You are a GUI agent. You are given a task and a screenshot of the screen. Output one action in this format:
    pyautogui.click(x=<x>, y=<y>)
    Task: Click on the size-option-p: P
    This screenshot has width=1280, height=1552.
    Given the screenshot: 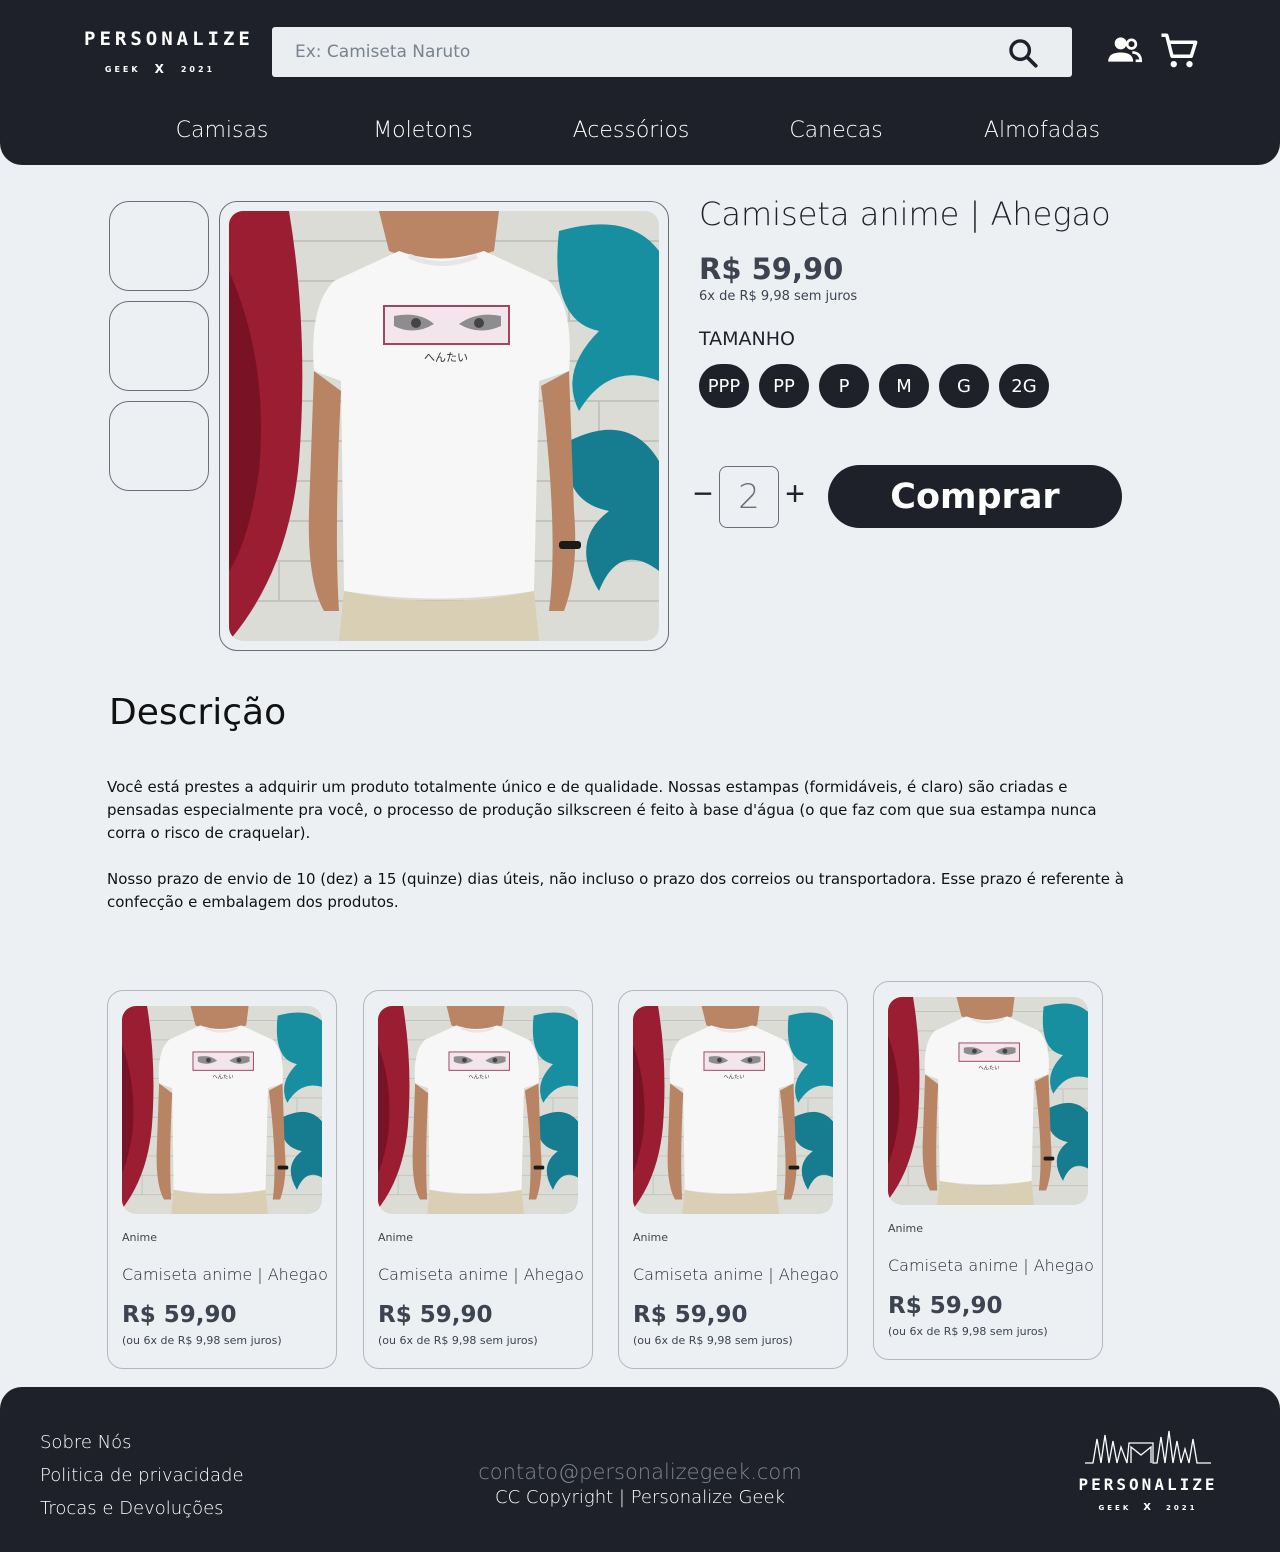 What is the action you would take?
    pyautogui.click(x=844, y=386)
    